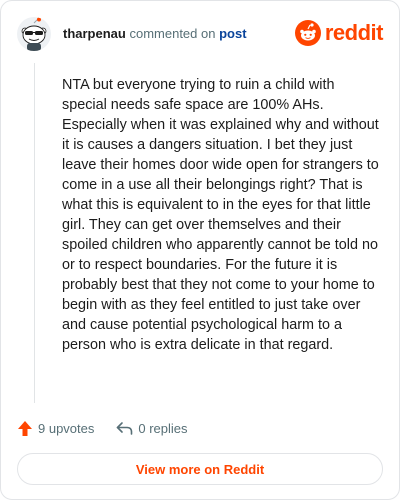 The width and height of the screenshot is (400, 500). I want to click on user-avatar, so click(34, 34).